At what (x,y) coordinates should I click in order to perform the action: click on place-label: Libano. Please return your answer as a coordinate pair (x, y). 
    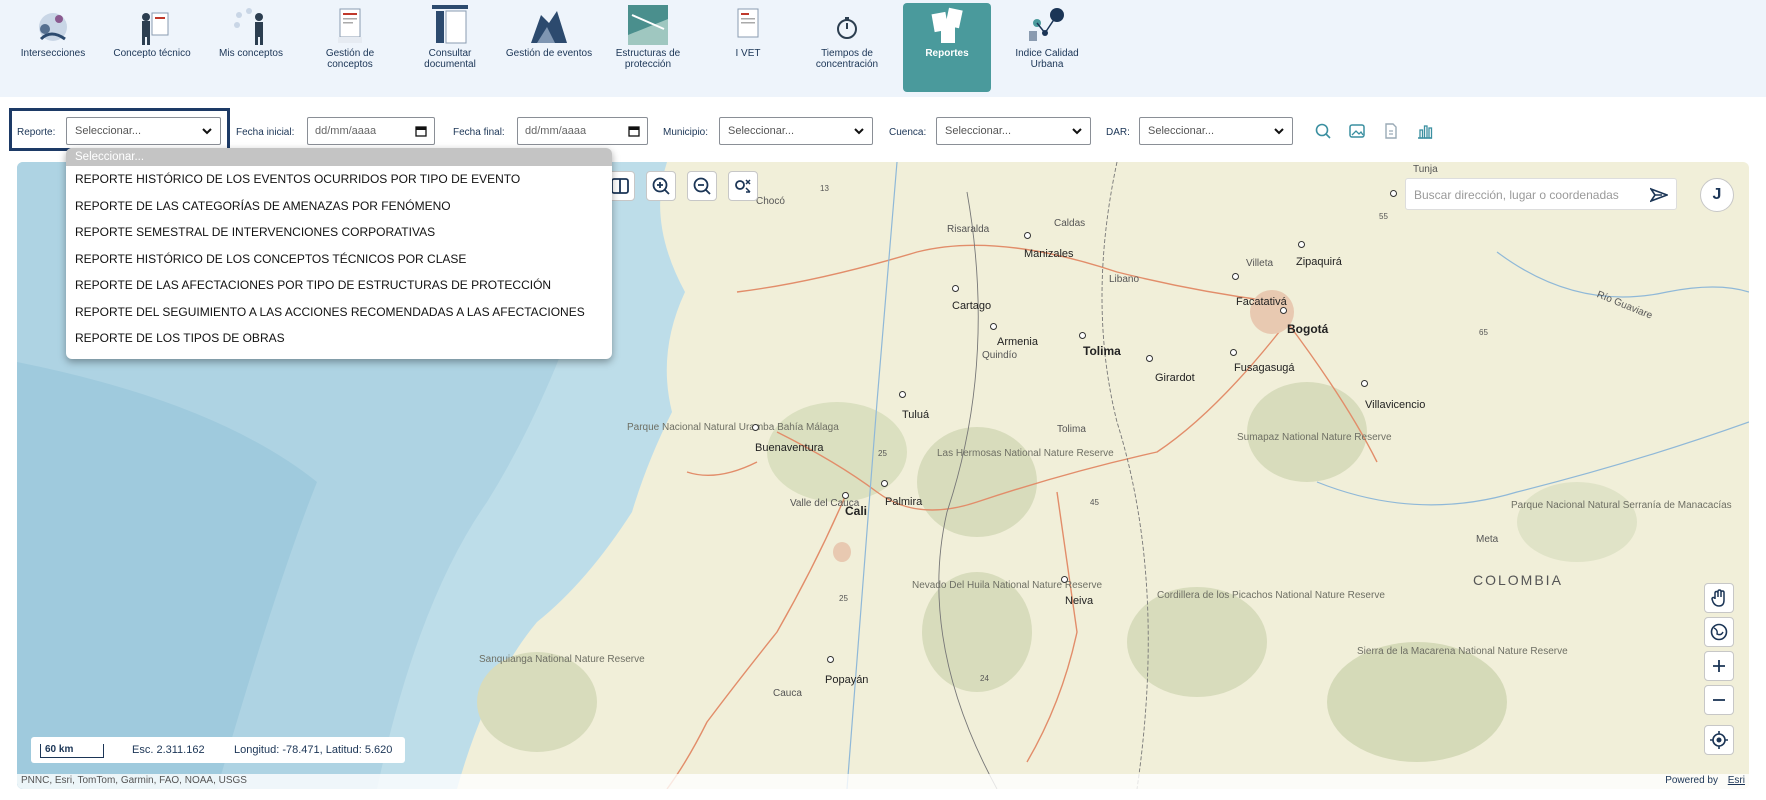
    Looking at the image, I should click on (1124, 279).